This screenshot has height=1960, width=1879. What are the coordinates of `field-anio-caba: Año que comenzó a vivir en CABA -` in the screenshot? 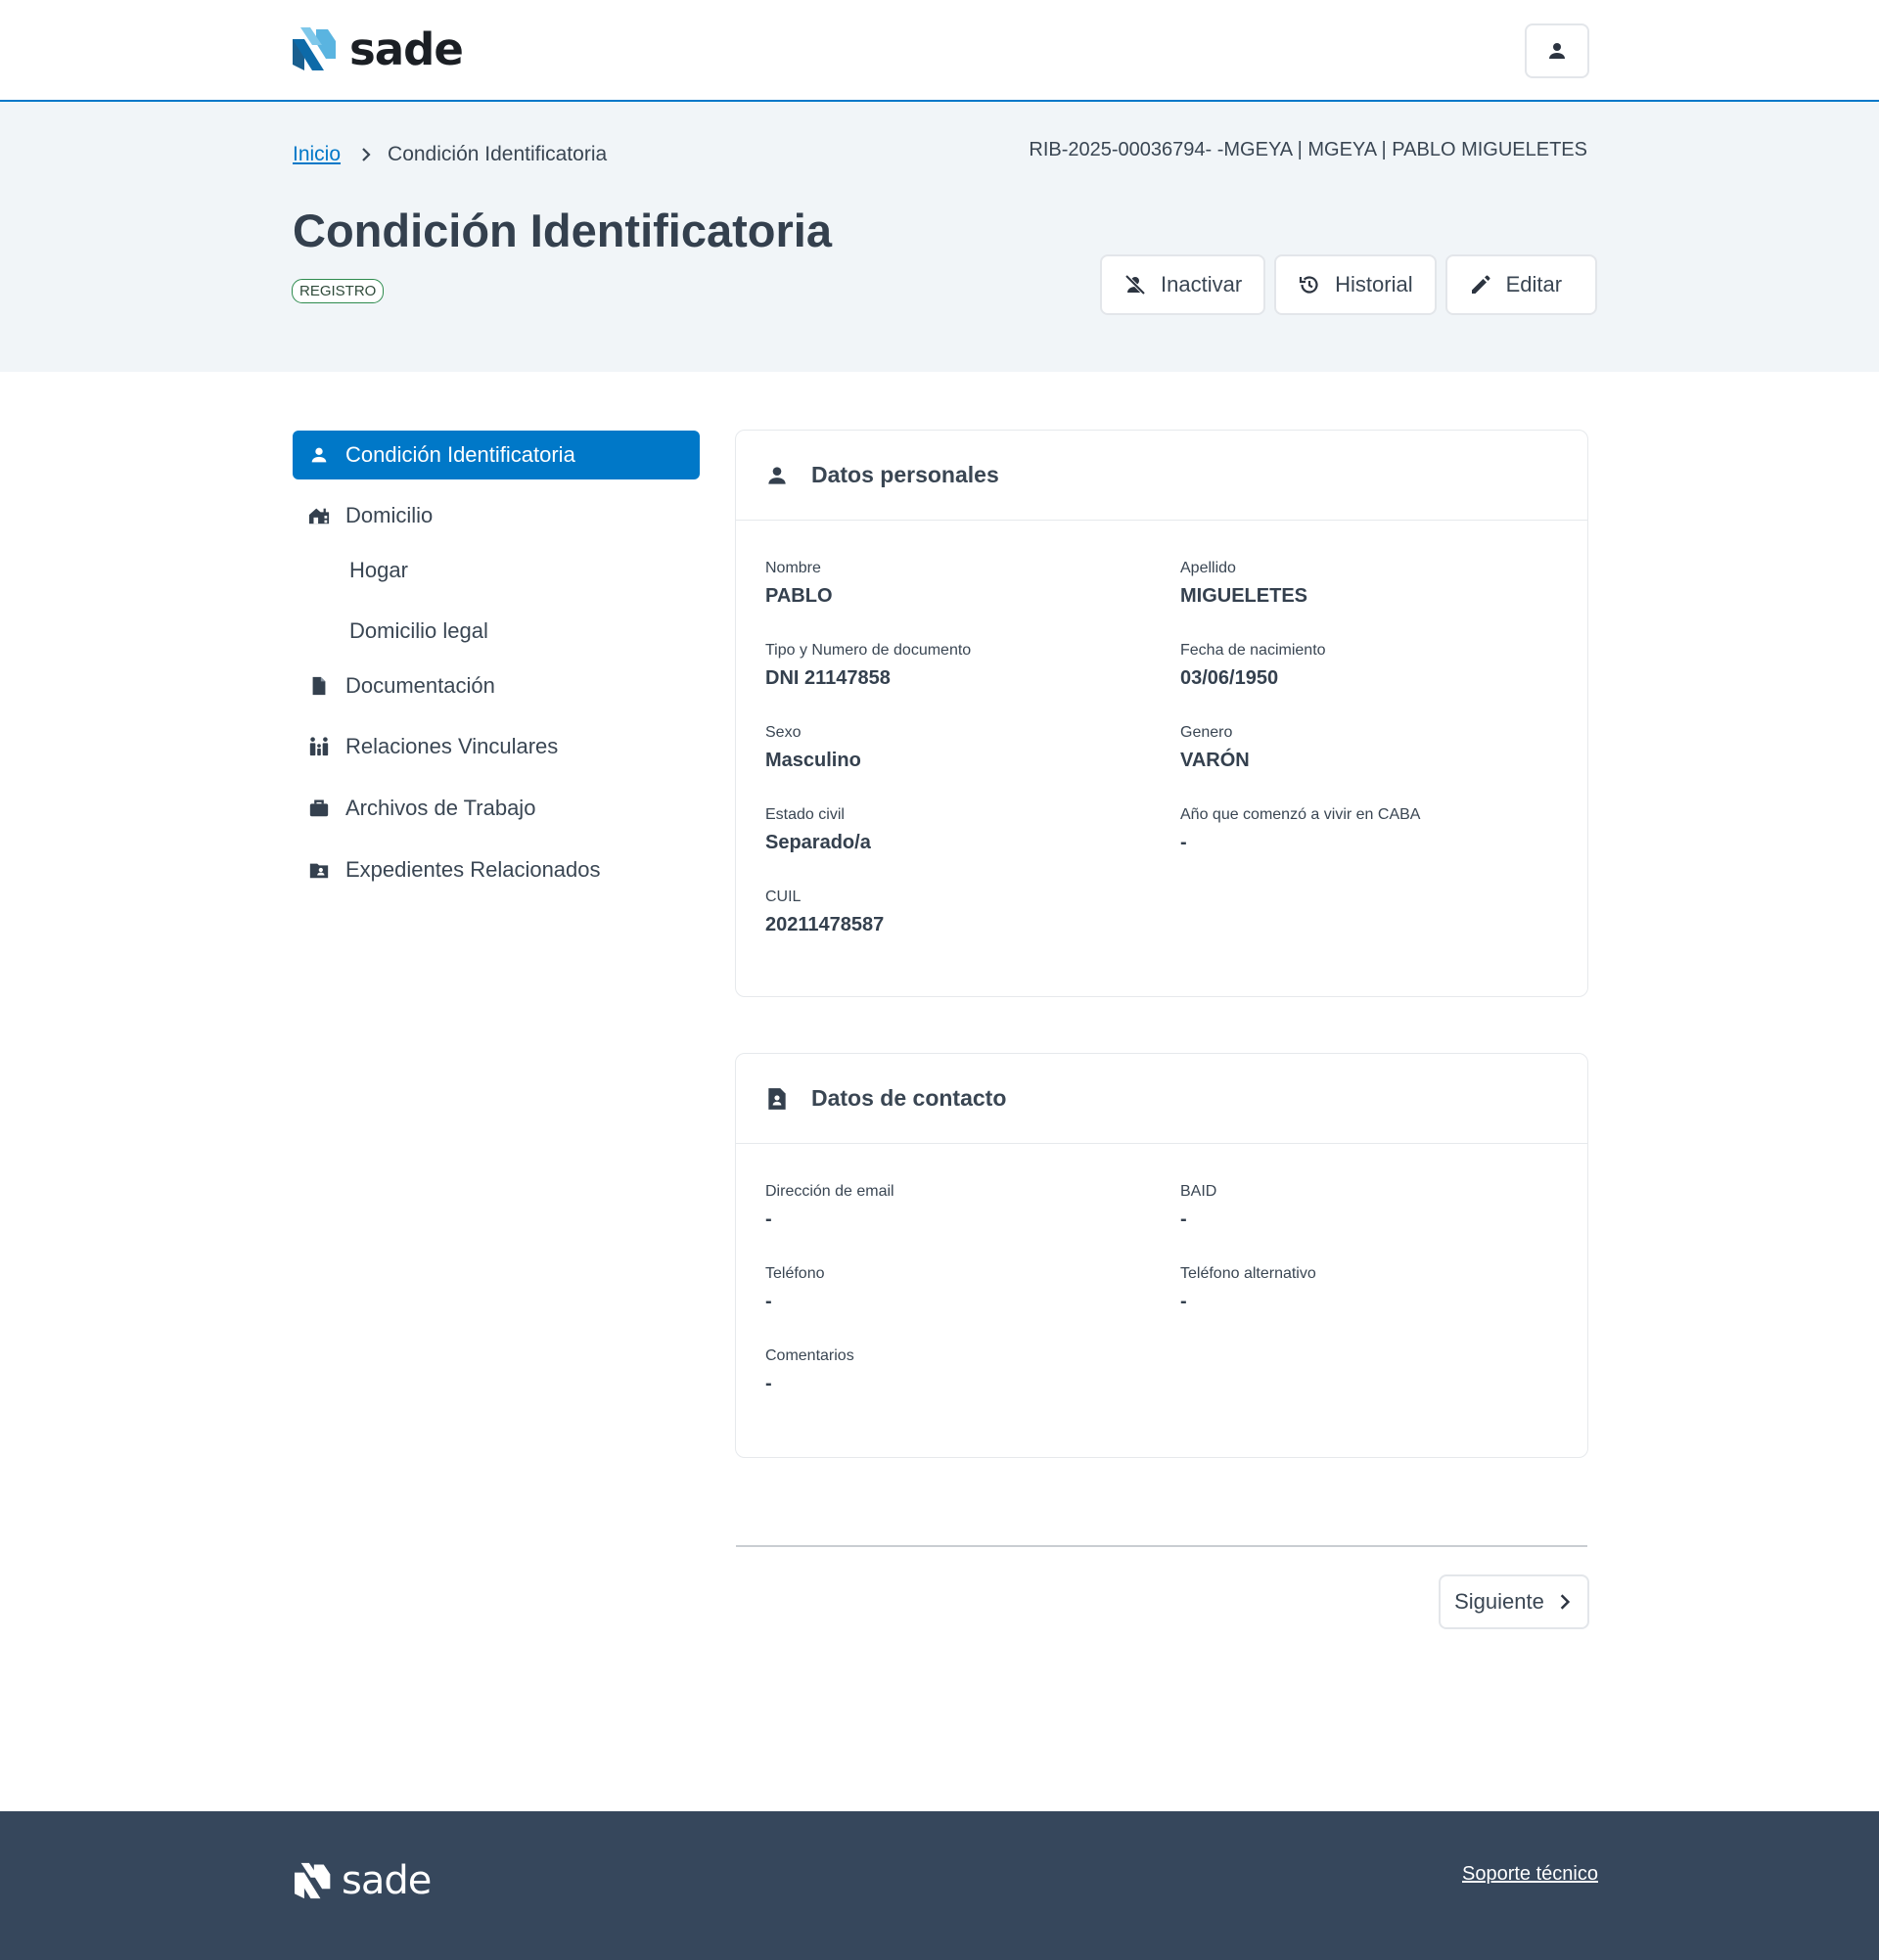 It's located at (1376, 847).